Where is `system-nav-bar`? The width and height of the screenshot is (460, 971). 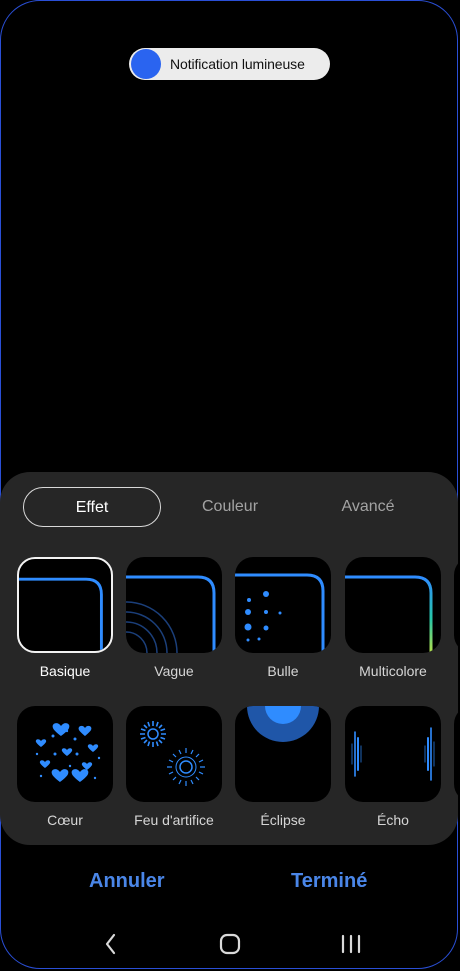
system-nav-bar is located at coordinates (229, 945).